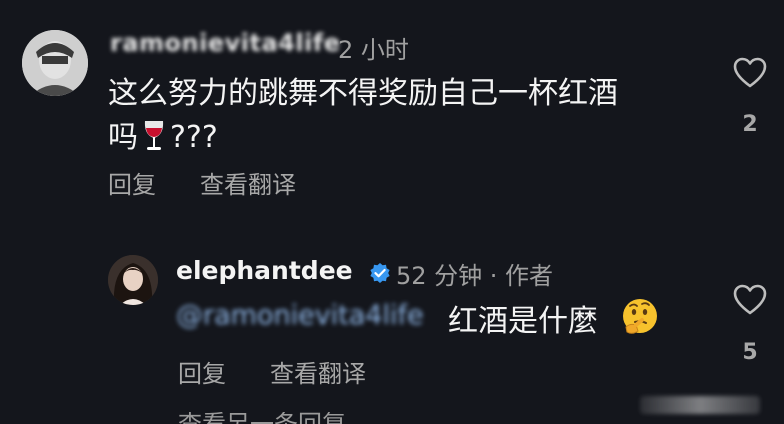 The height and width of the screenshot is (424, 784). I want to click on wine-glass-icon, so click(154, 142).